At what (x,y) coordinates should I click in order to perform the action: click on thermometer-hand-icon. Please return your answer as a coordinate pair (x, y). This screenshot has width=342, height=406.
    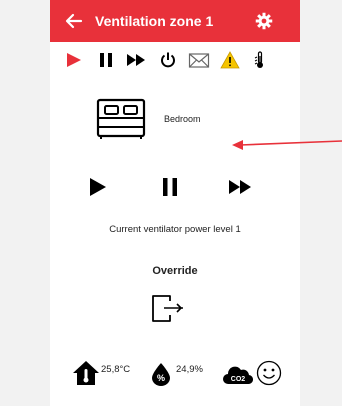
    Looking at the image, I should click on (260, 60).